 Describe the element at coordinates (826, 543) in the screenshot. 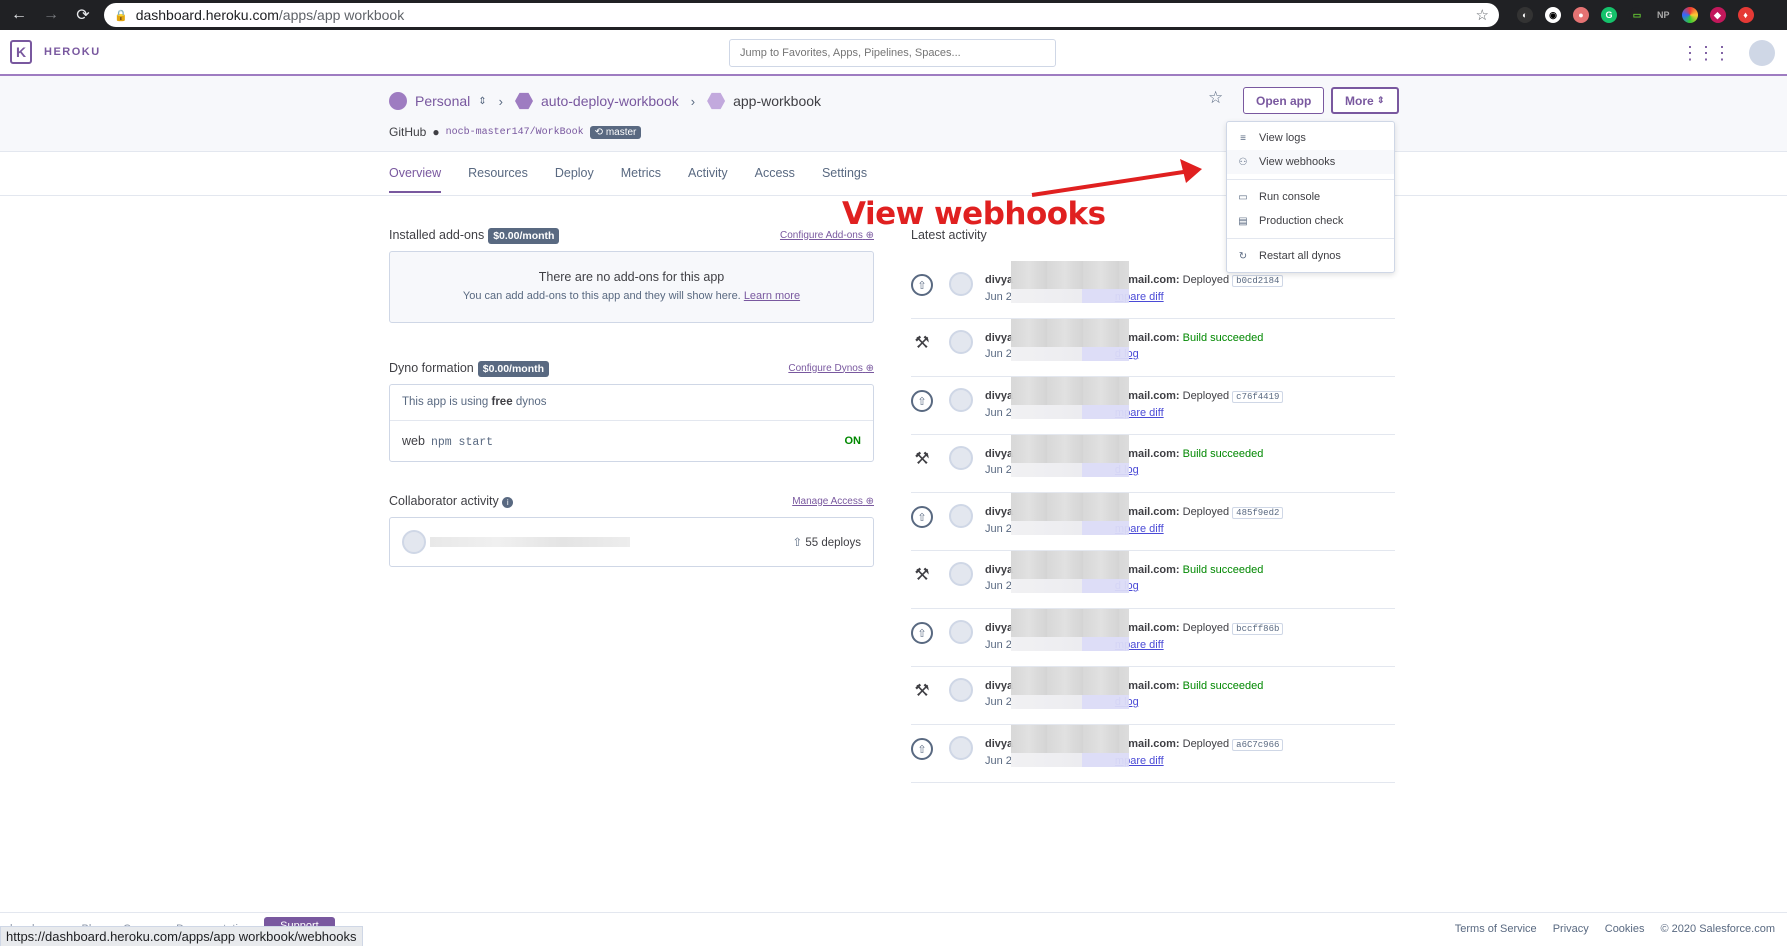

I see `deploys-count: ⇧ 55 deploys` at that location.